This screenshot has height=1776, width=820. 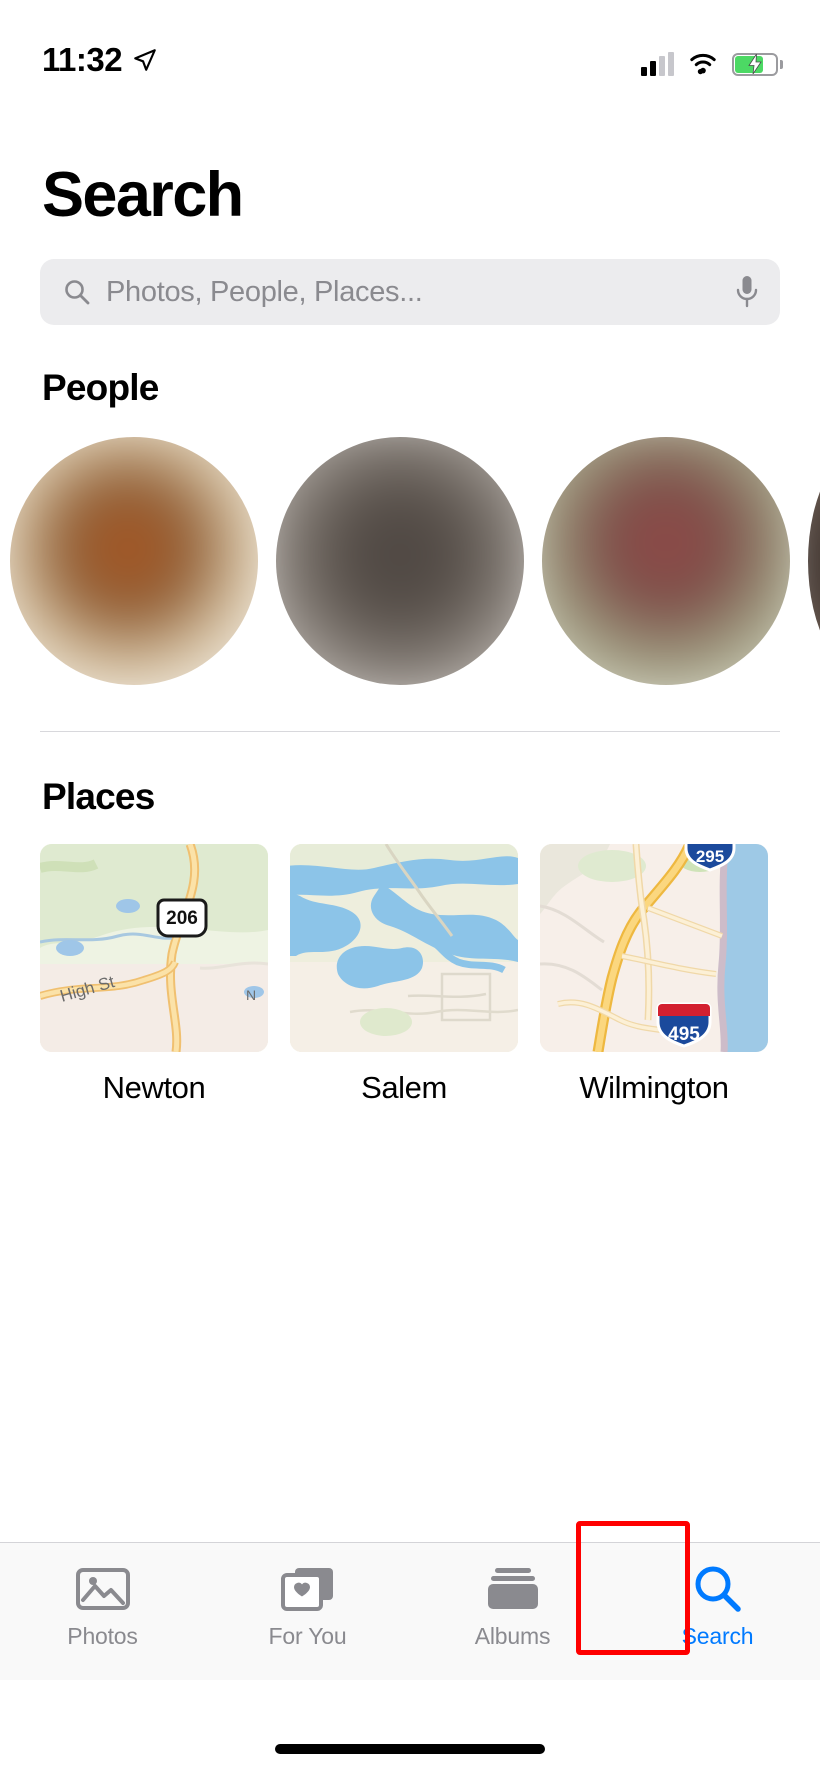 I want to click on battery-charging-icon, so click(x=757, y=64).